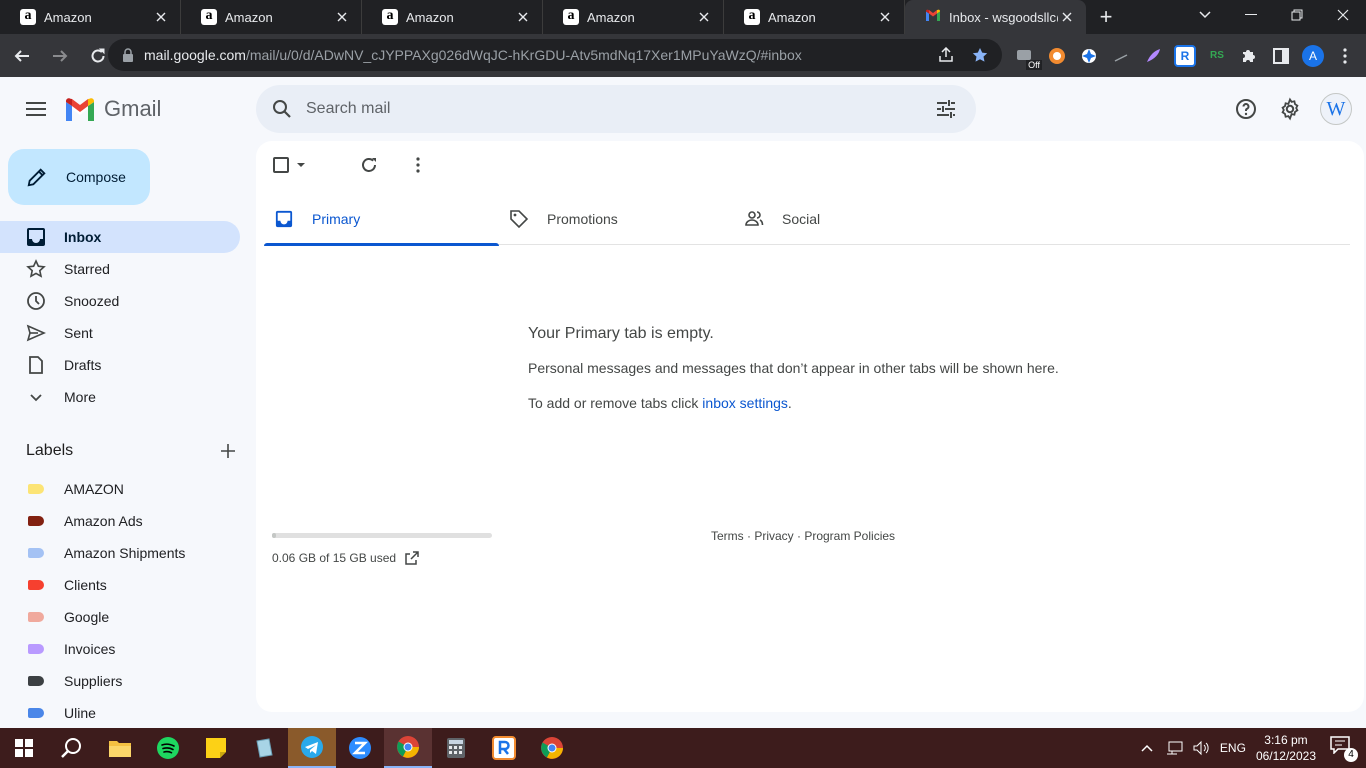  I want to click on taskbar-chrome-active, so click(408, 748).